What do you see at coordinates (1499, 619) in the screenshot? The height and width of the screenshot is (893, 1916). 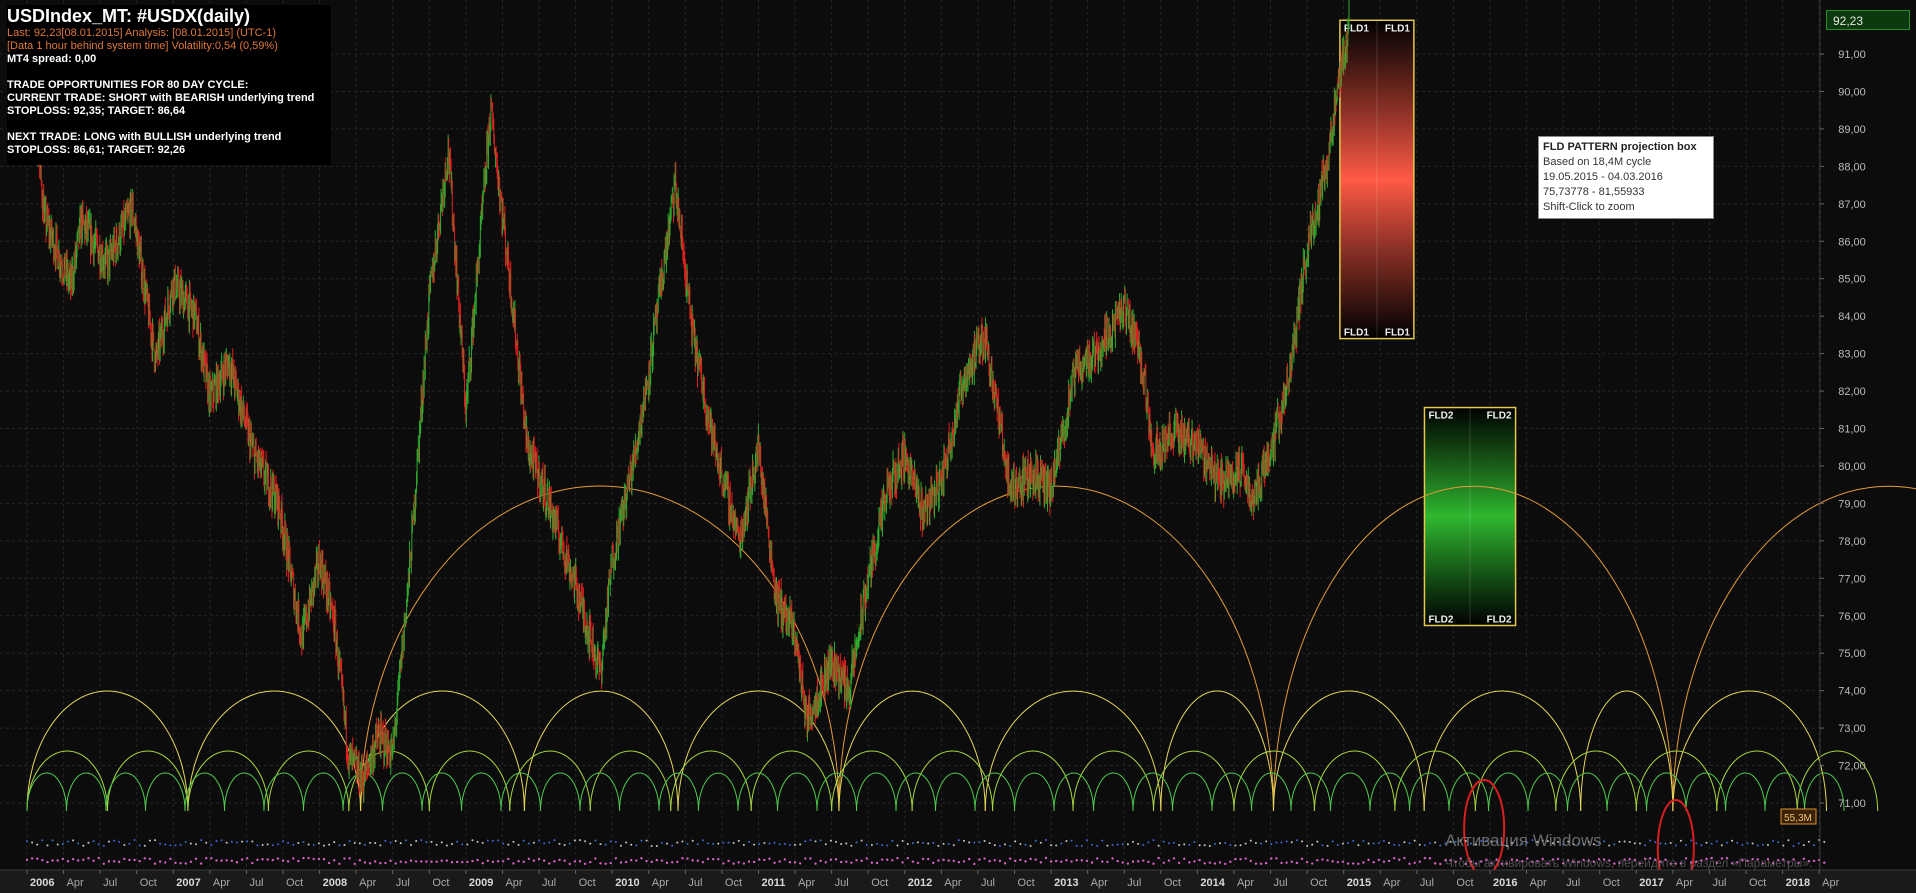 I see `fld-box-label: FLD2` at bounding box center [1499, 619].